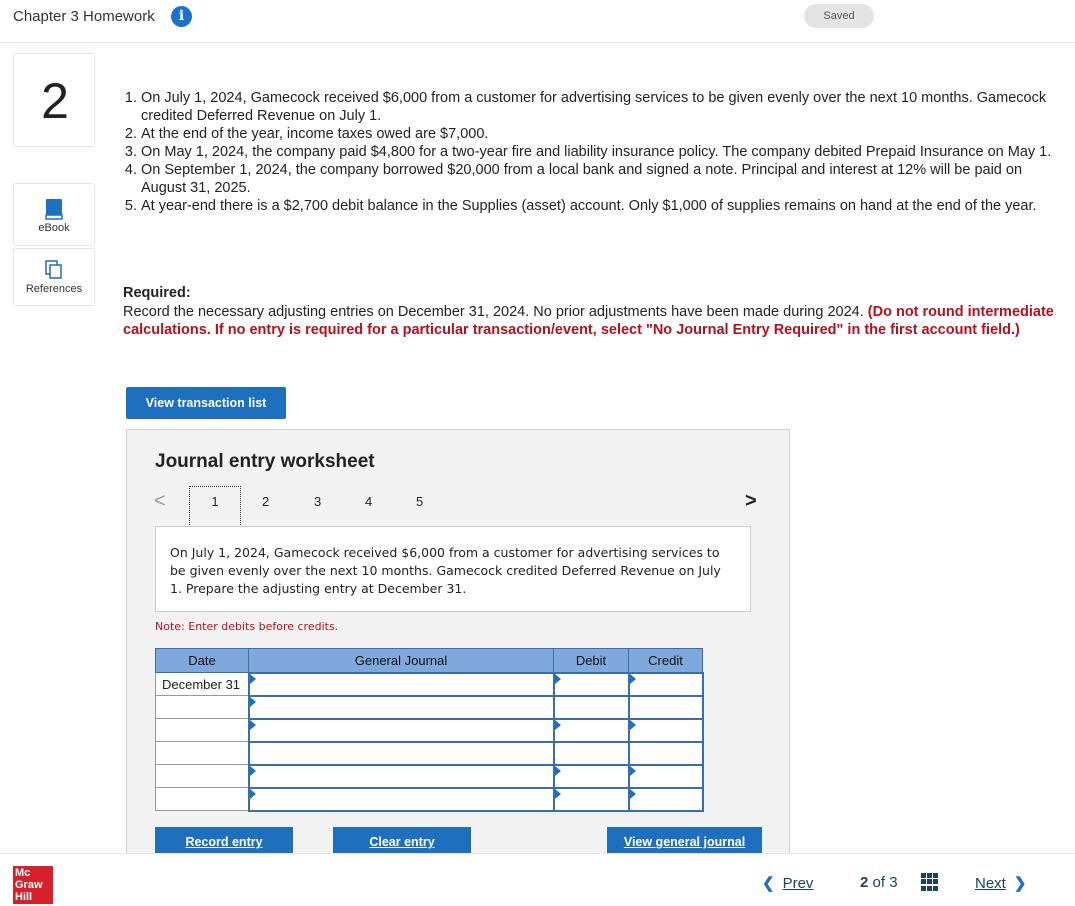 Image resolution: width=1075 pixels, height=906 pixels. I want to click on column-header-debit: Debit, so click(591, 660).